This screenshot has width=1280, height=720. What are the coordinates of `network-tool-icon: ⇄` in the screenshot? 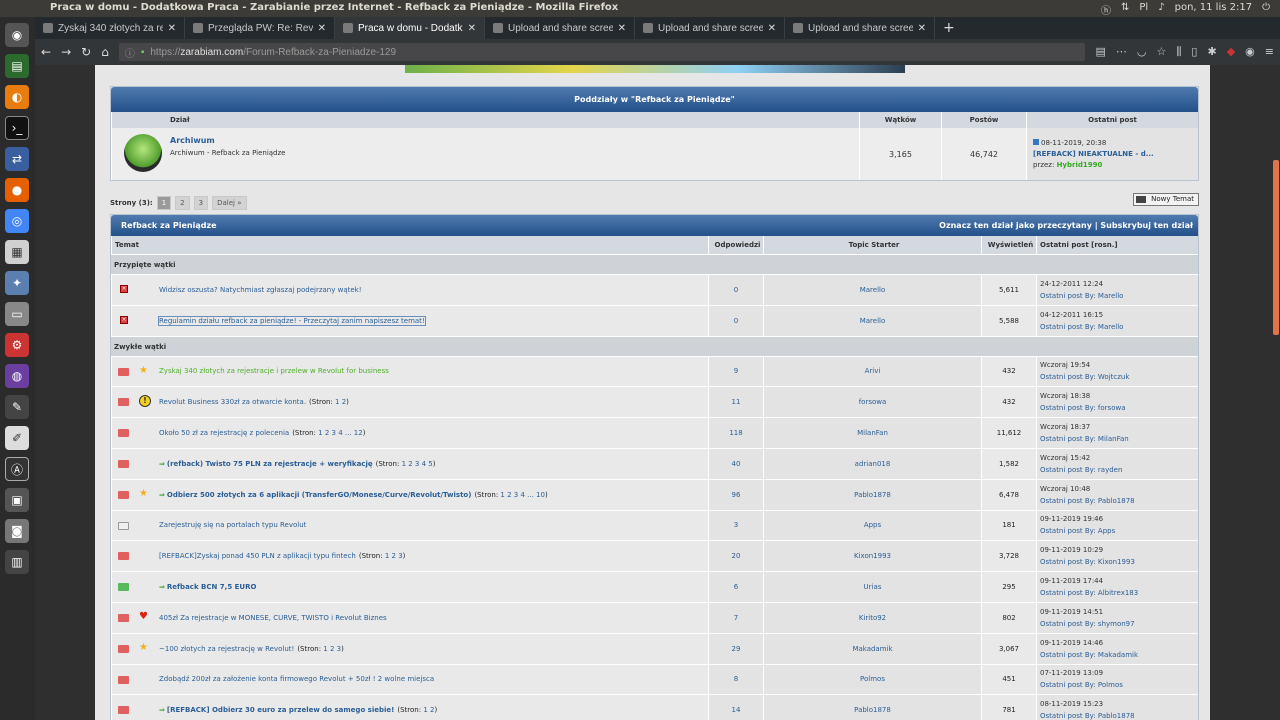 It's located at (17, 159).